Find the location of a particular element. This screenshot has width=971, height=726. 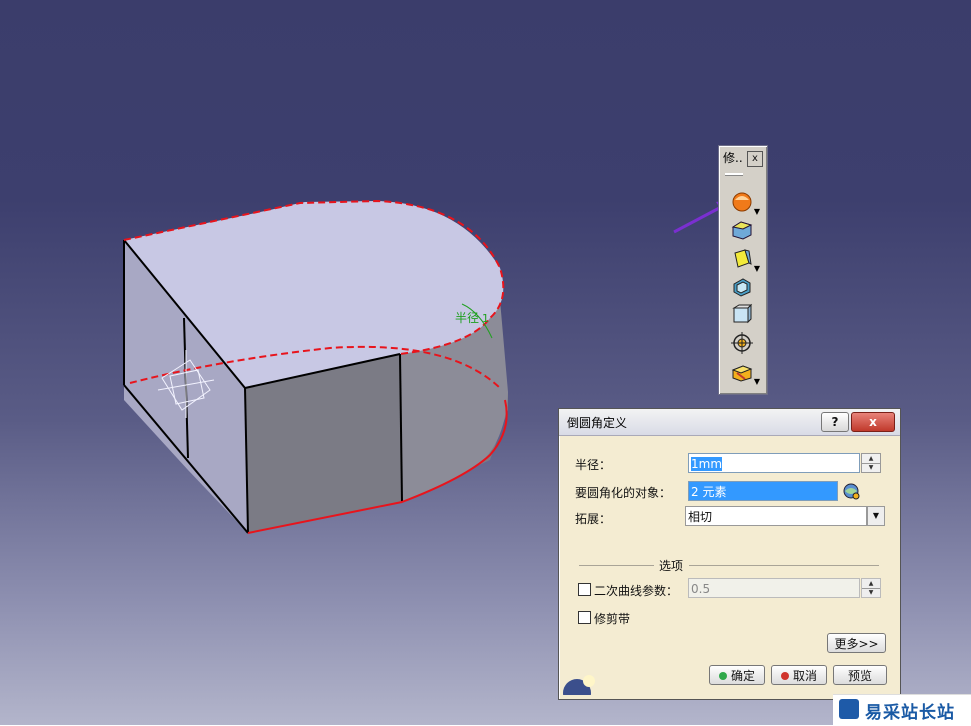

shell-button is located at coordinates (742, 287).